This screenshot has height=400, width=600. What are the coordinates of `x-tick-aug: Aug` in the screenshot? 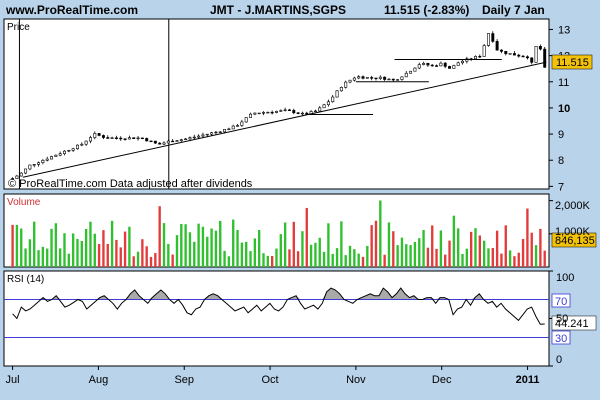 It's located at (99, 380).